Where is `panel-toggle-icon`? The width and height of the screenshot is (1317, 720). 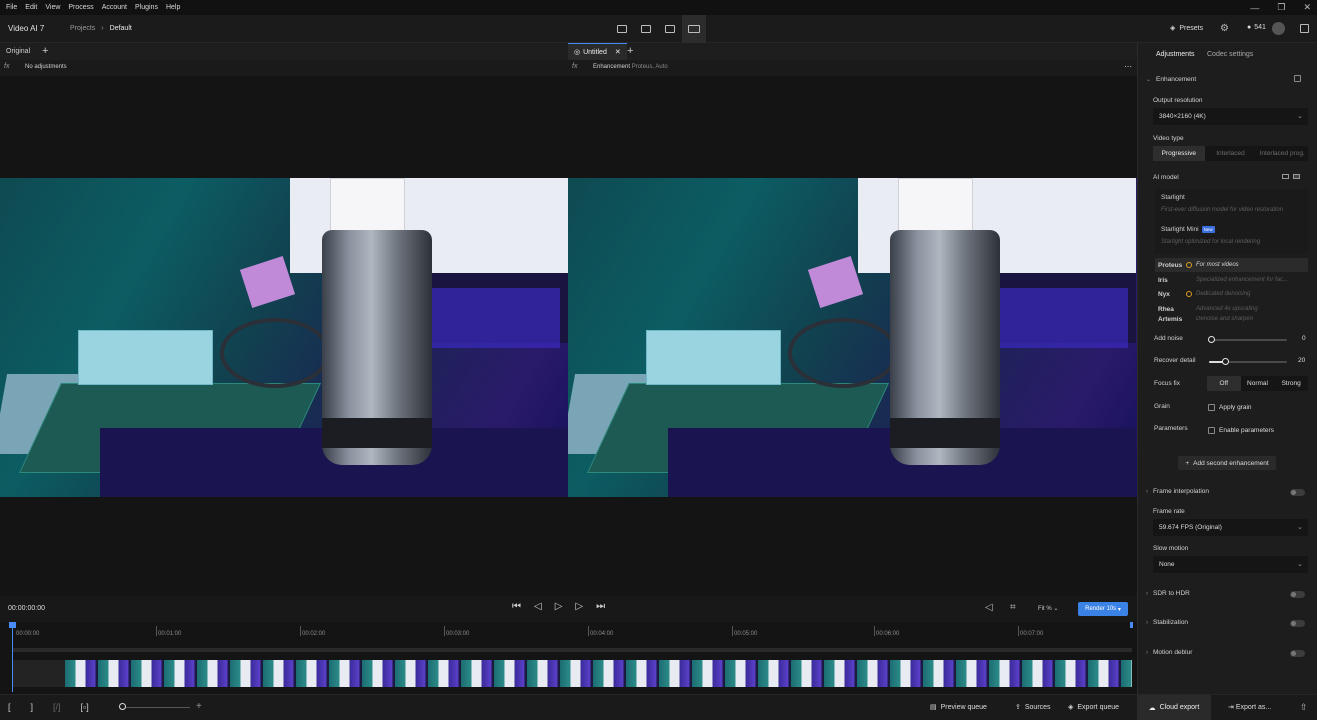
panel-toggle-icon is located at coordinates (1304, 28).